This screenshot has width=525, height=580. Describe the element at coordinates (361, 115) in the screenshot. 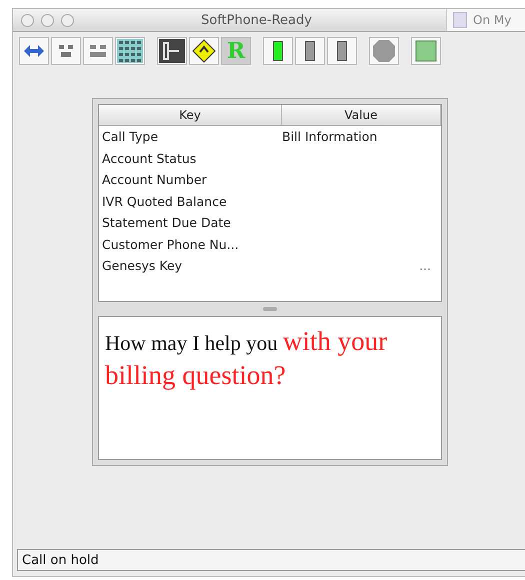

I see `column-header: Value` at that location.